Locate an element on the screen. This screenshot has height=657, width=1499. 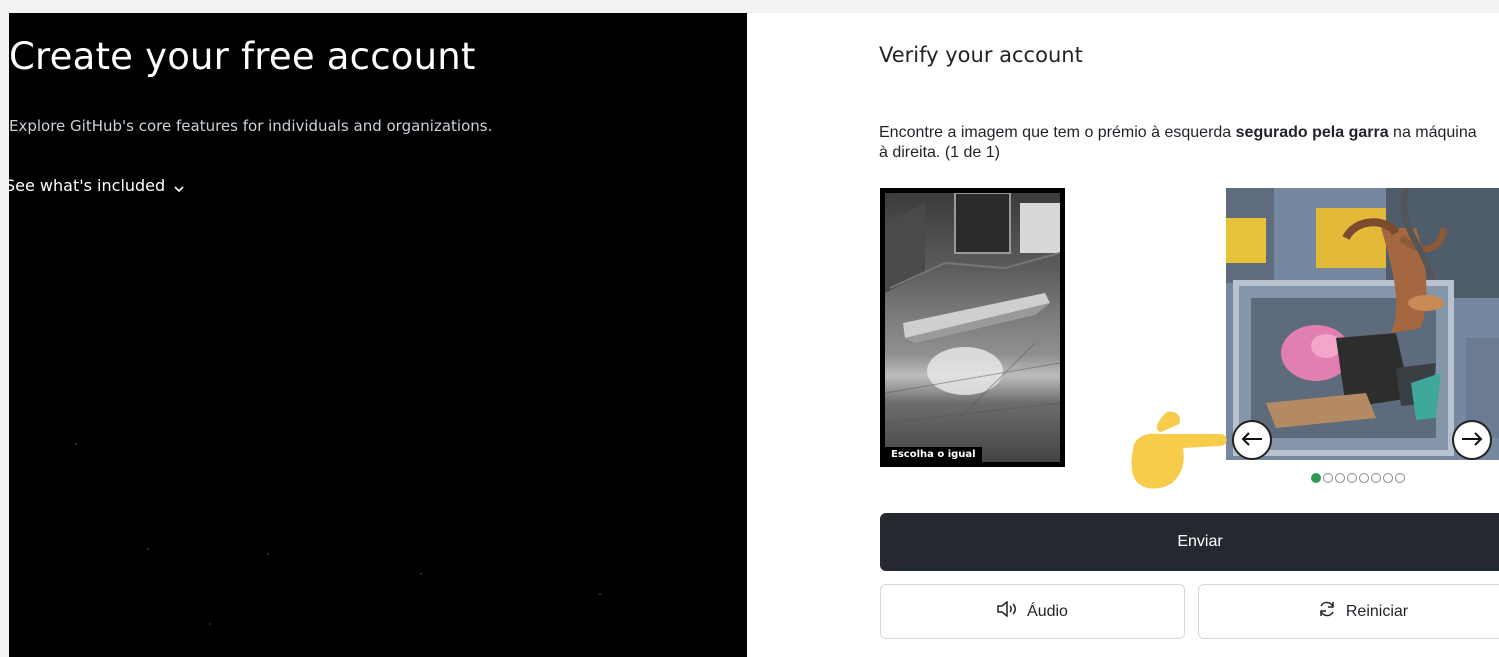
reference-caption: Escolha o igual is located at coordinates (933, 454).